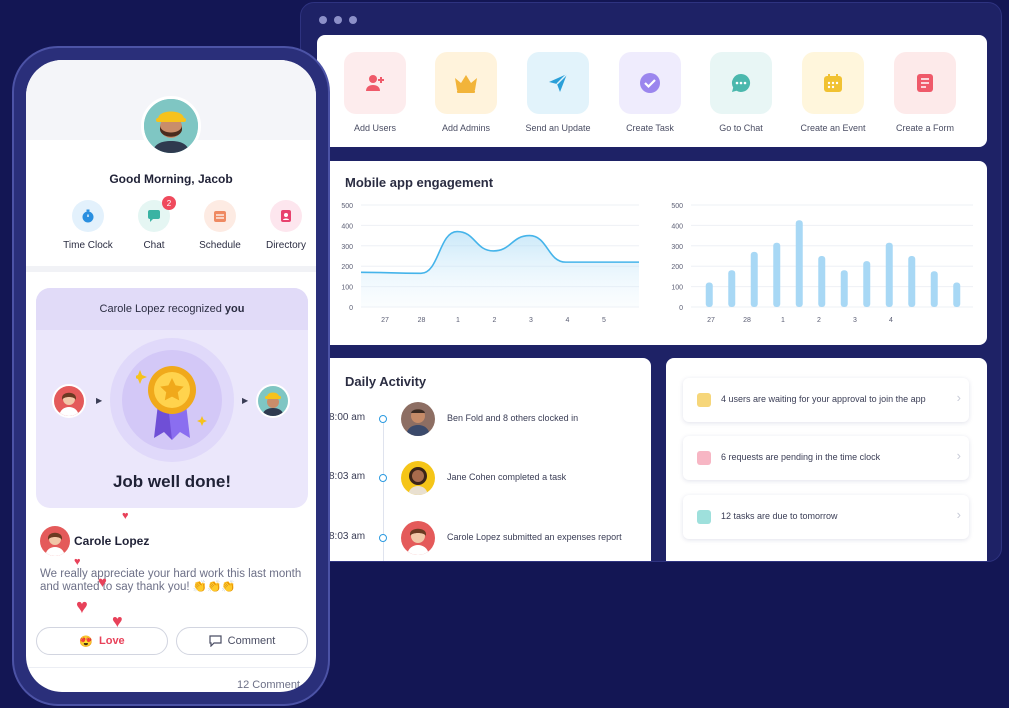 Image resolution: width=1009 pixels, height=708 pixels. What do you see at coordinates (154, 245) in the screenshot?
I see `shortcut-label: Chat` at bounding box center [154, 245].